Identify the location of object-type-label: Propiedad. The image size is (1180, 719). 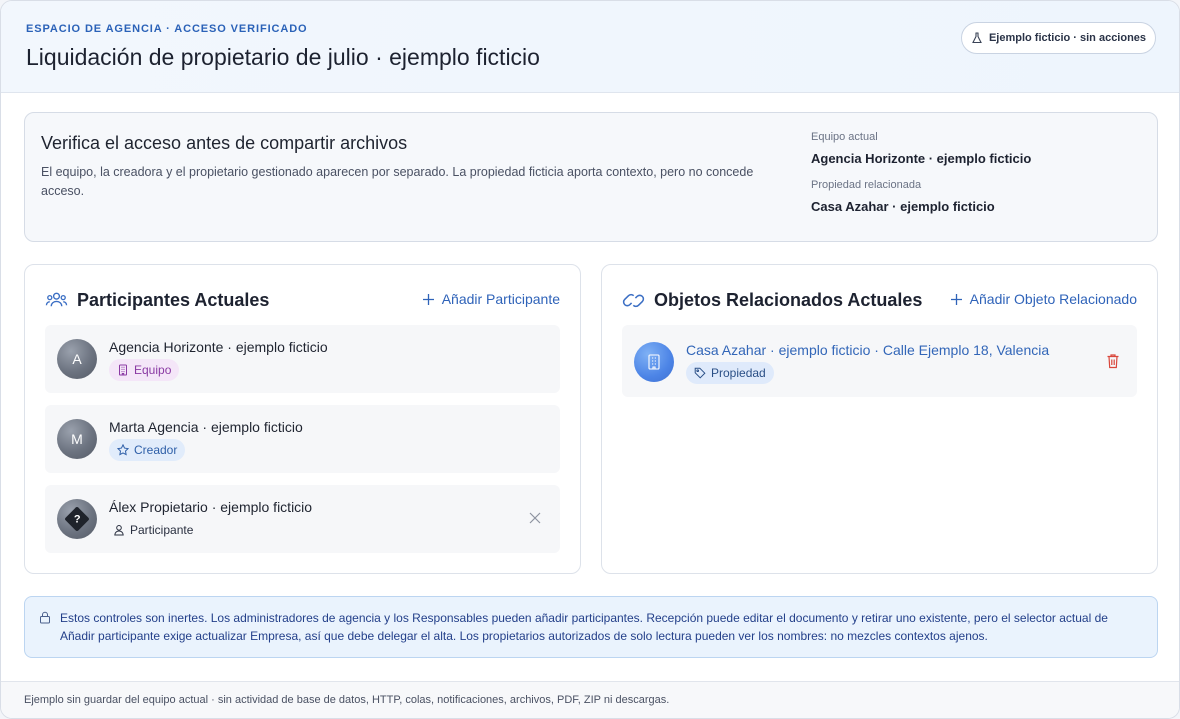
(738, 373).